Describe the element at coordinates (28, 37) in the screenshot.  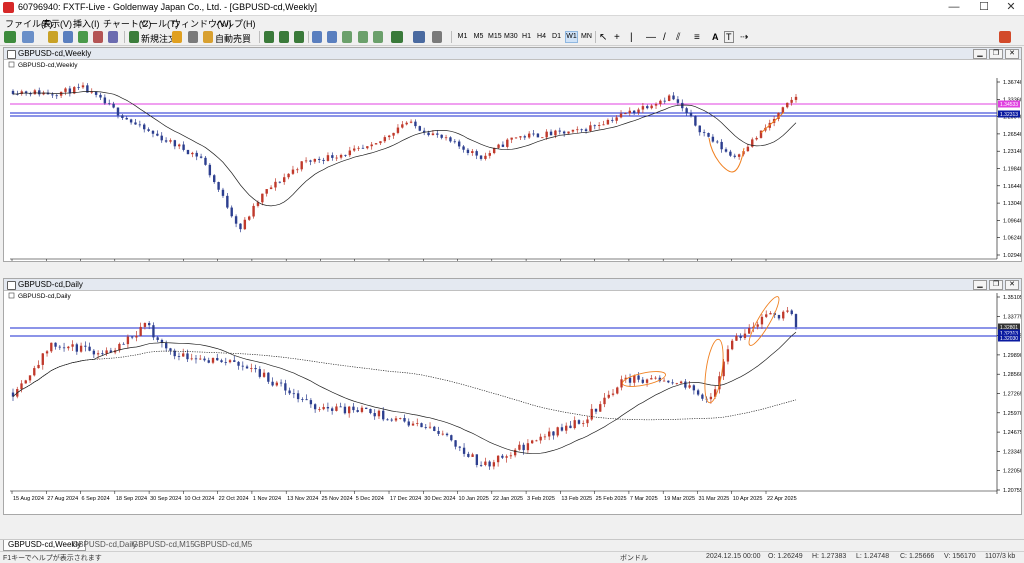
I see `profiles-icon` at that location.